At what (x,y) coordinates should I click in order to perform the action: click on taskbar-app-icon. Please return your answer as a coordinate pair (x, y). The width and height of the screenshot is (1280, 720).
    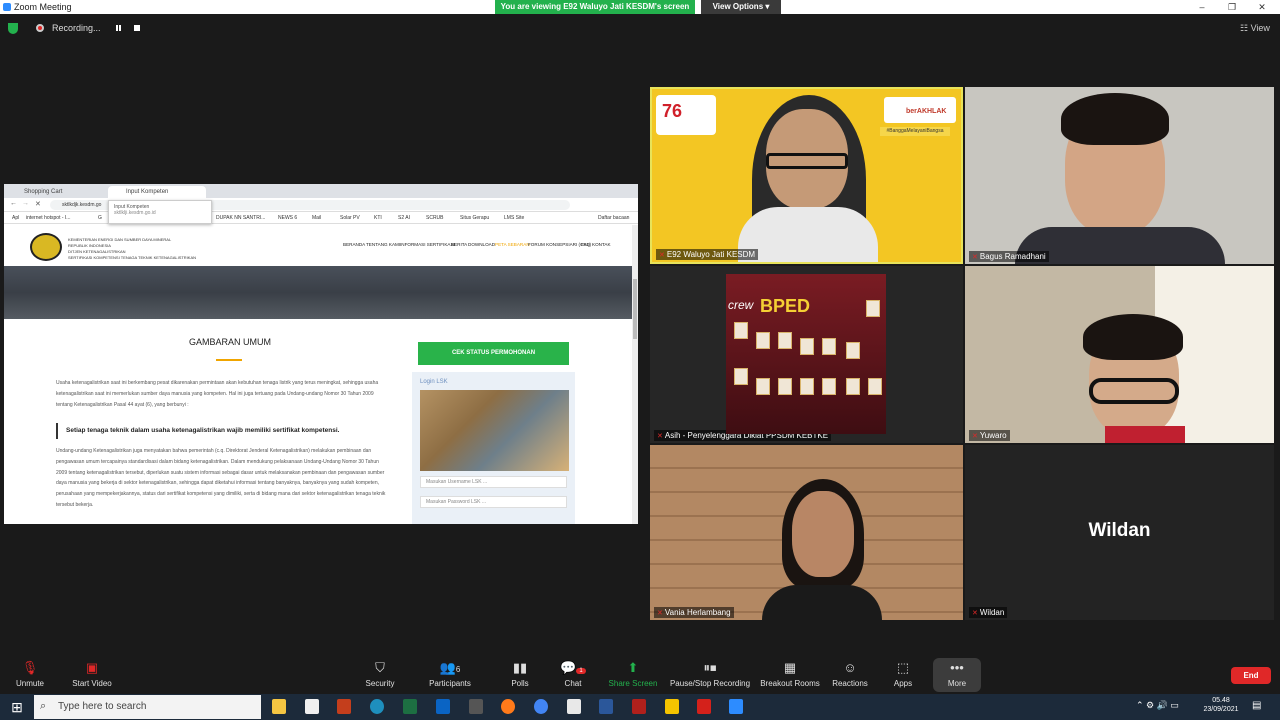
    Looking at the image, I should click on (476, 706).